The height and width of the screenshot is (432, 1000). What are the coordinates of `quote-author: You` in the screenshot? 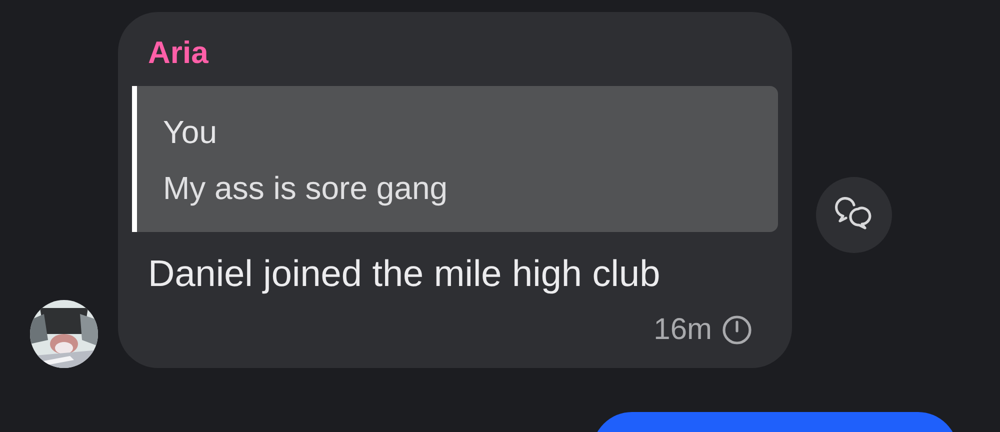 It's located at (190, 132).